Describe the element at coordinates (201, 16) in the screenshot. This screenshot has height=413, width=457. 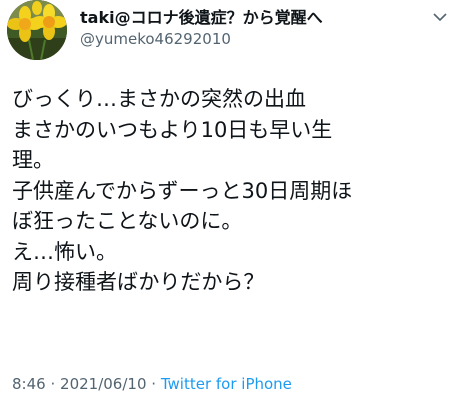
I see `author-display-name: taki@コロナ後遺症？から覚醒へ` at that location.